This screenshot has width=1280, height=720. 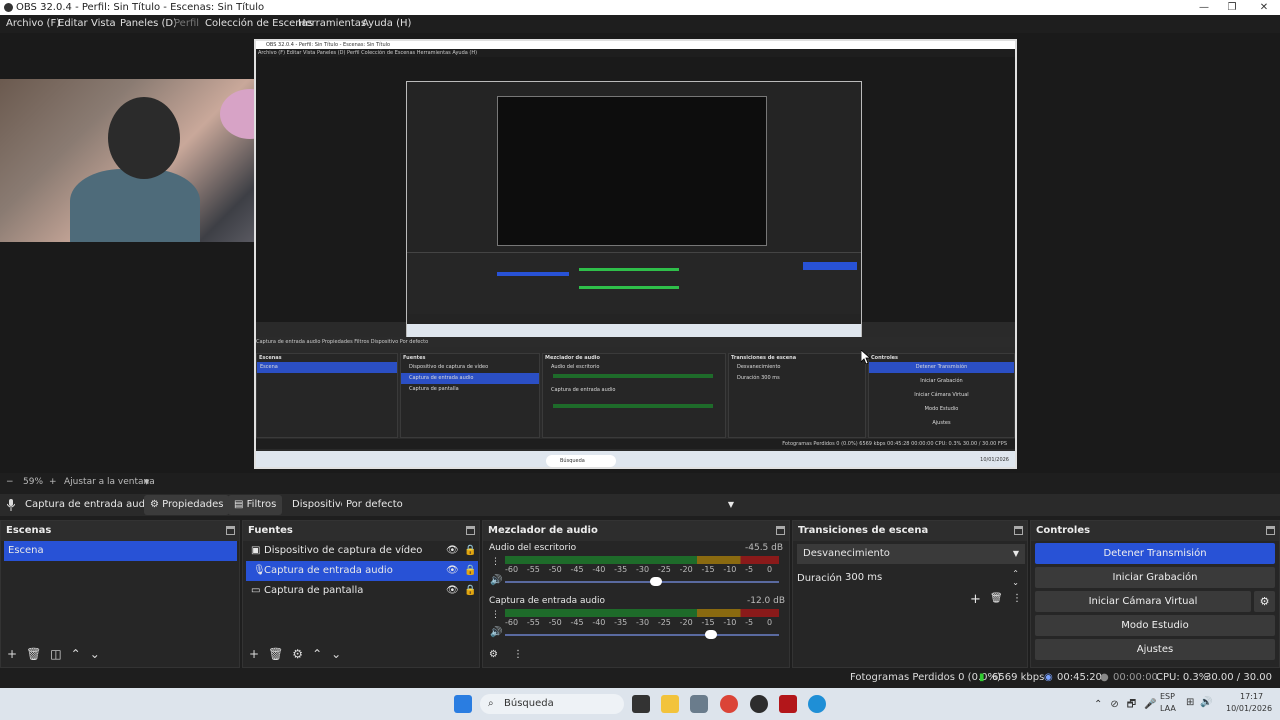 I want to click on menu-vista: Vista, so click(x=103, y=24).